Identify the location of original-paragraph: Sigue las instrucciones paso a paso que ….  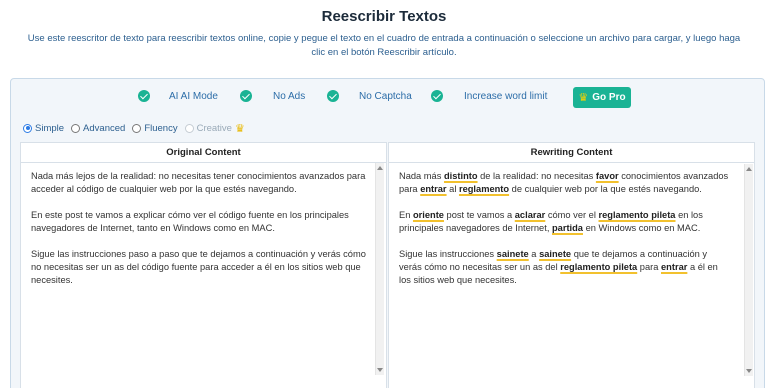
(198, 267).